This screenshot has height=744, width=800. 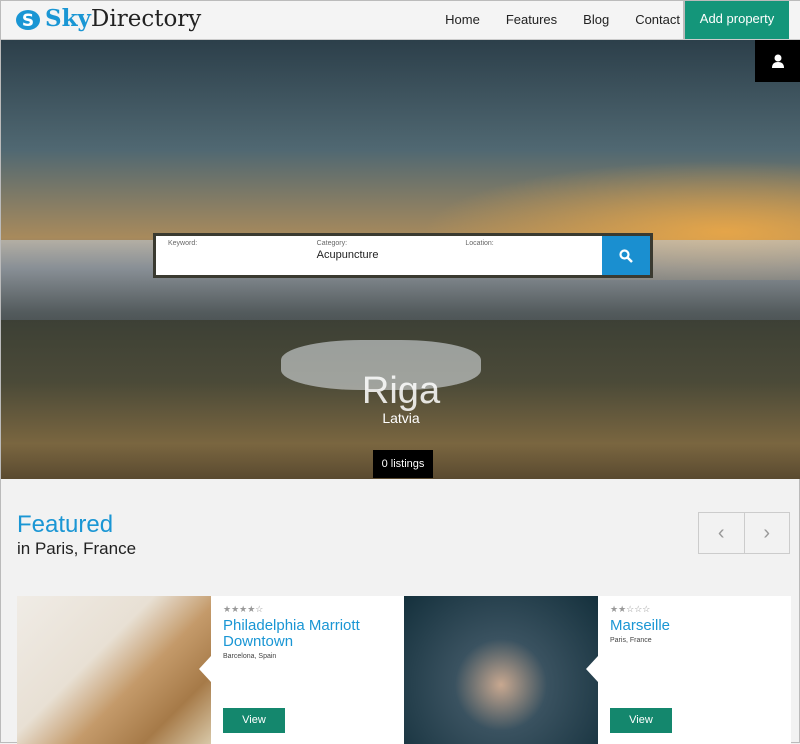 I want to click on keyword-field: Keyword:, so click(x=230, y=255).